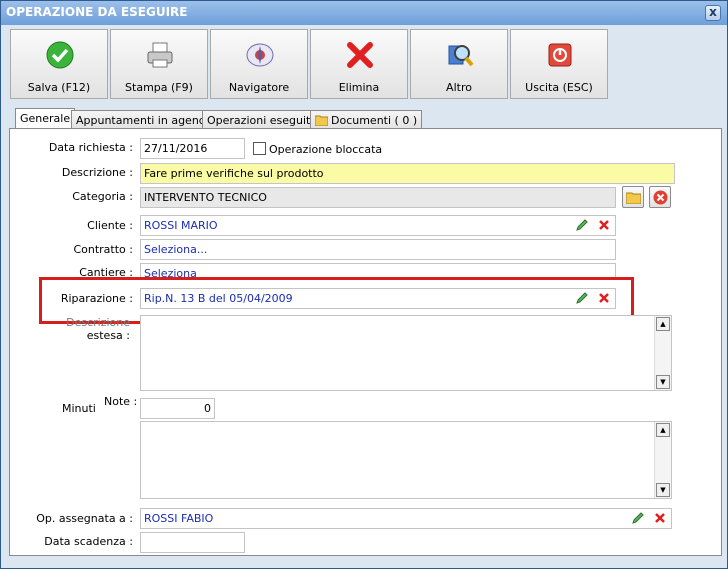  I want to click on cantiere-label: Cantiere :, so click(106, 271).